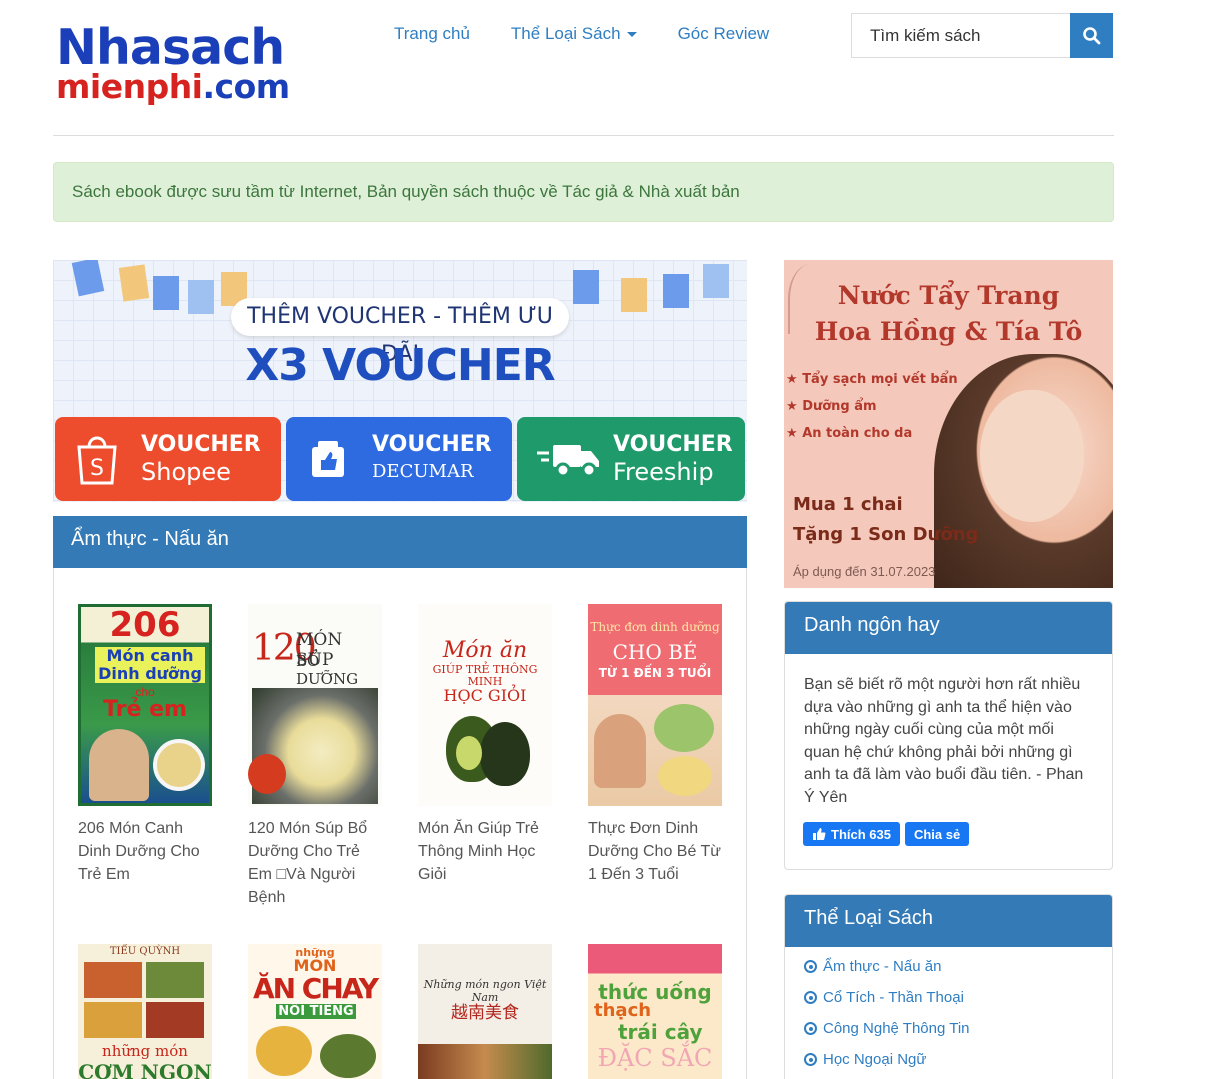 Image resolution: width=1208 pixels, height=1079 pixels. What do you see at coordinates (485, 675) in the screenshot?
I see `cover-text: GIÚP TRẺ THÔNG MINH` at bounding box center [485, 675].